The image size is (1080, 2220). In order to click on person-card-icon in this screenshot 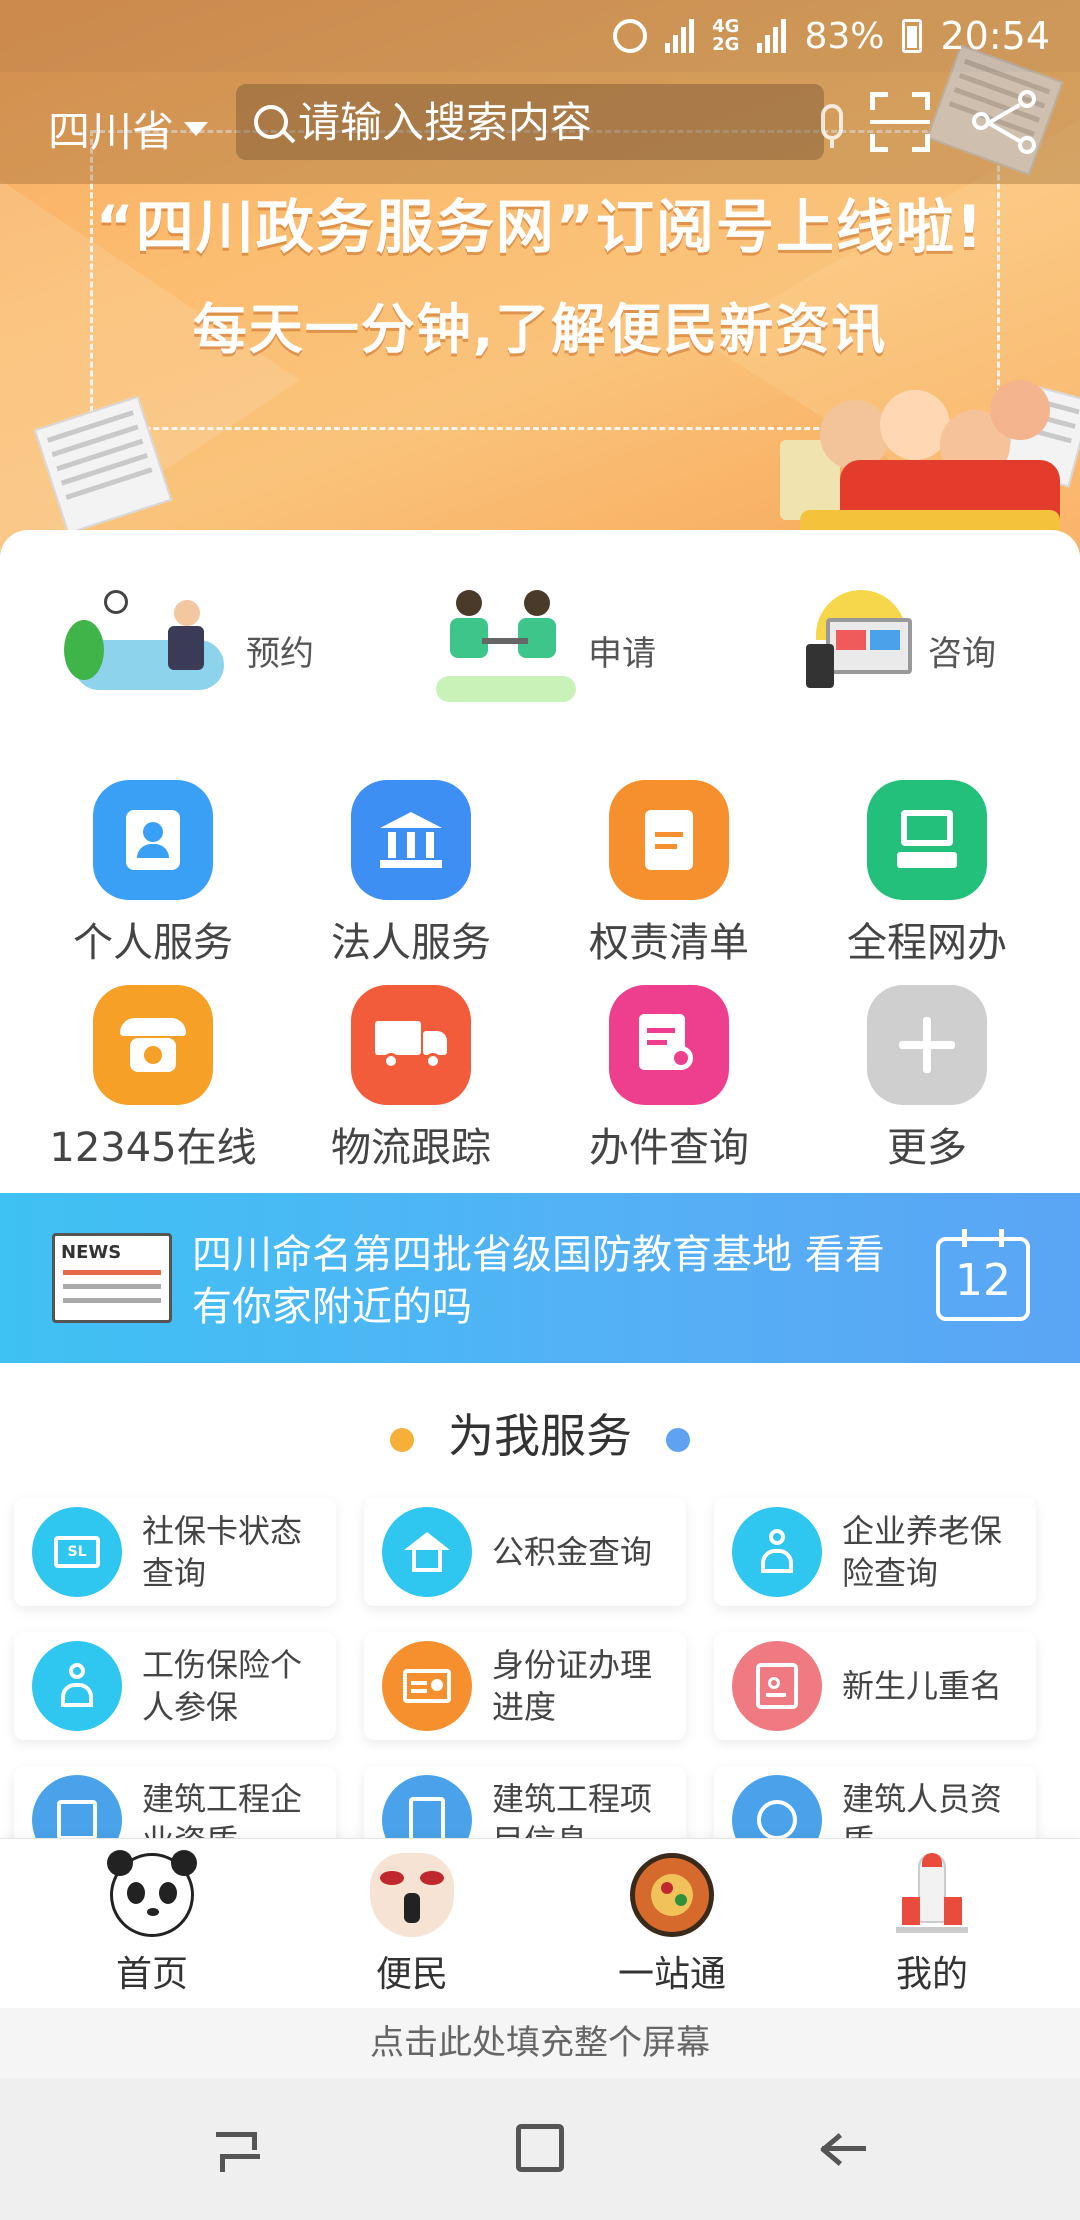, I will do `click(153, 840)`.